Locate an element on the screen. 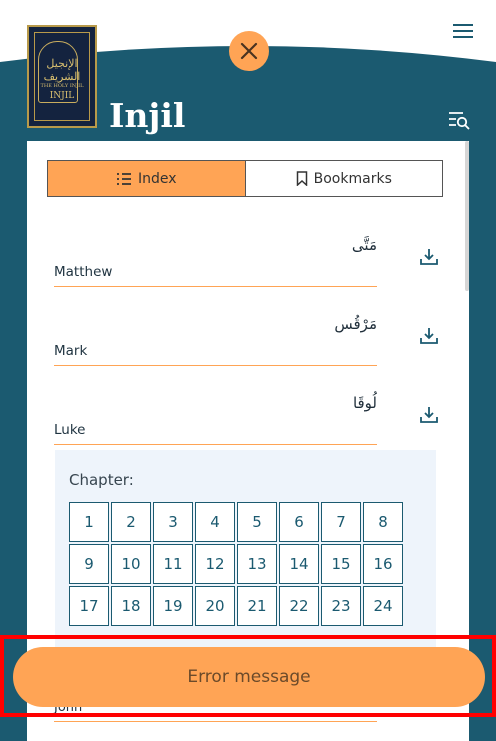 The width and height of the screenshot is (496, 741). chapter-button: 4 is located at coordinates (215, 522).